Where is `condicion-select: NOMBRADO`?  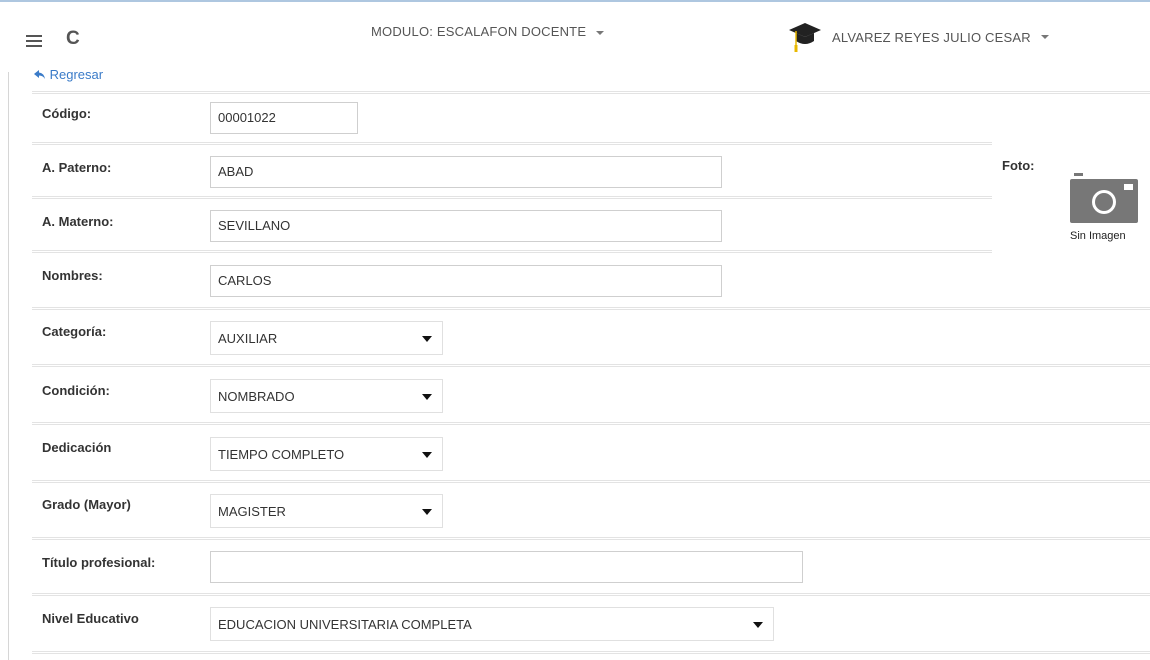 condicion-select: NOMBRADO is located at coordinates (326, 396).